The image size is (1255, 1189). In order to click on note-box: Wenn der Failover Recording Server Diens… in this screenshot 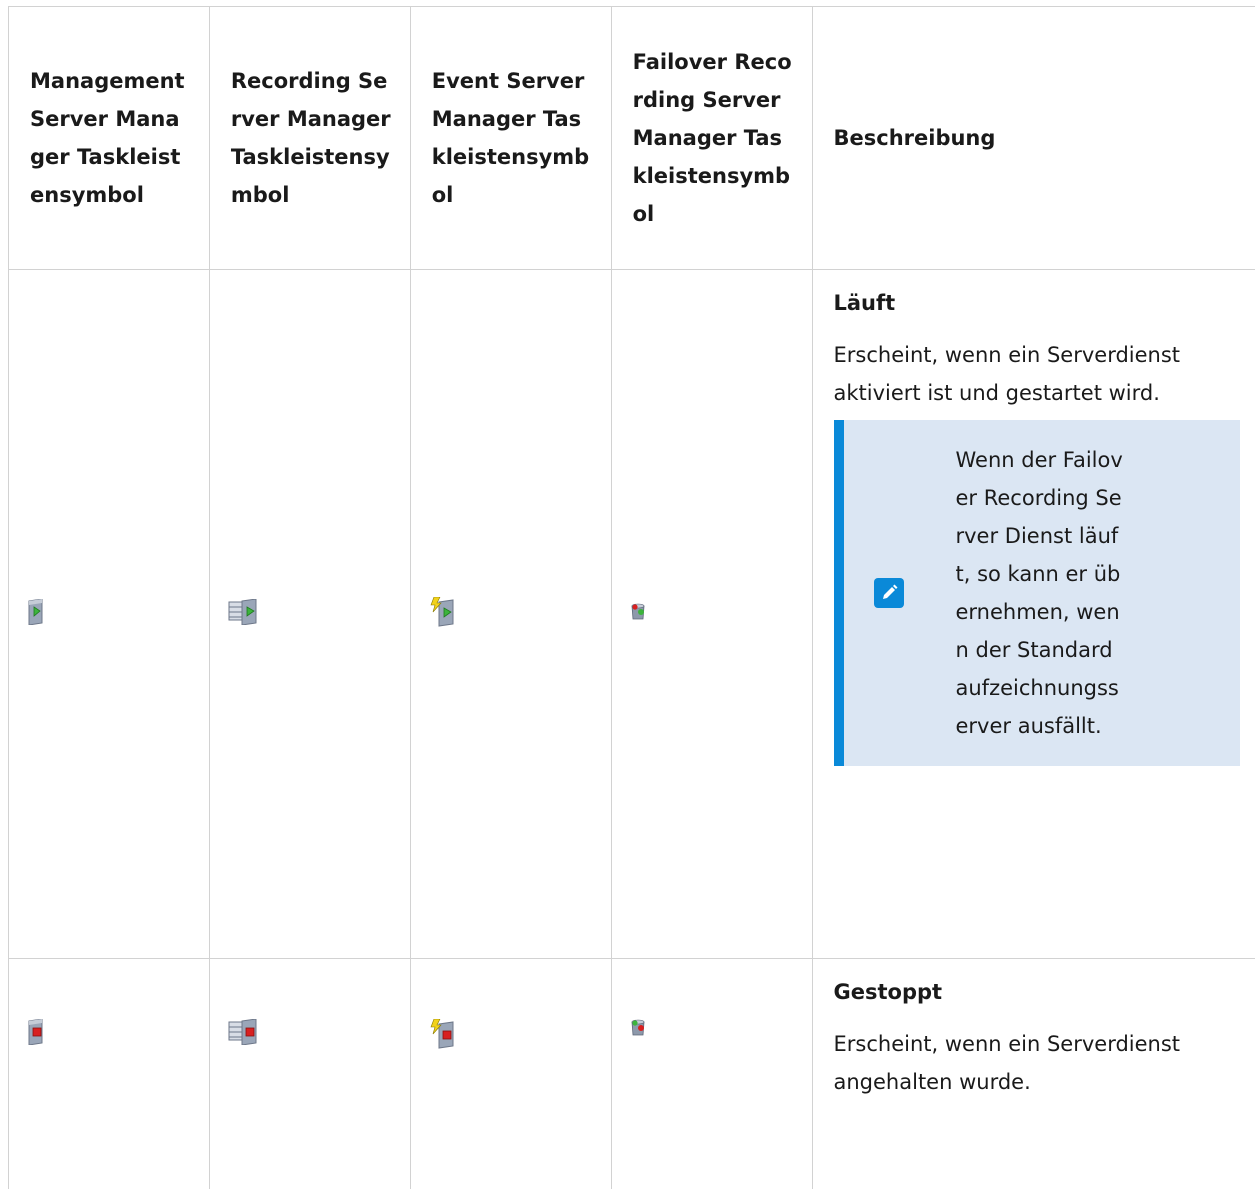, I will do `click(1037, 593)`.